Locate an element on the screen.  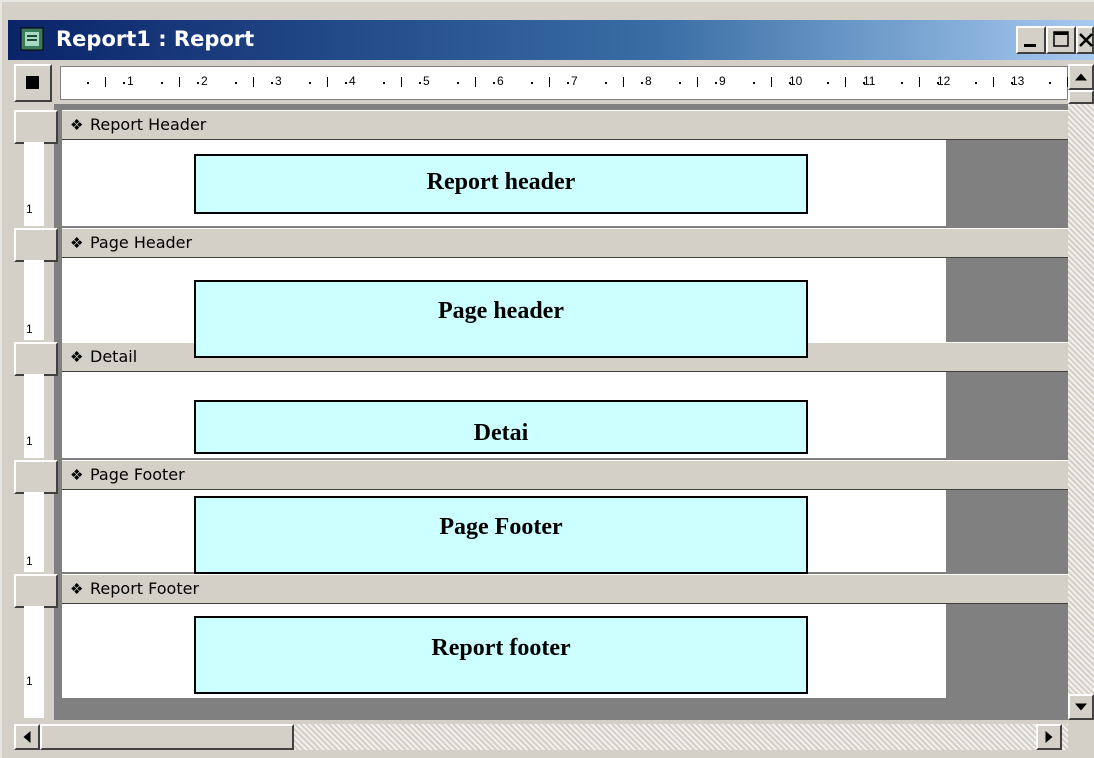
scroll-down-button is located at coordinates (1081, 707).